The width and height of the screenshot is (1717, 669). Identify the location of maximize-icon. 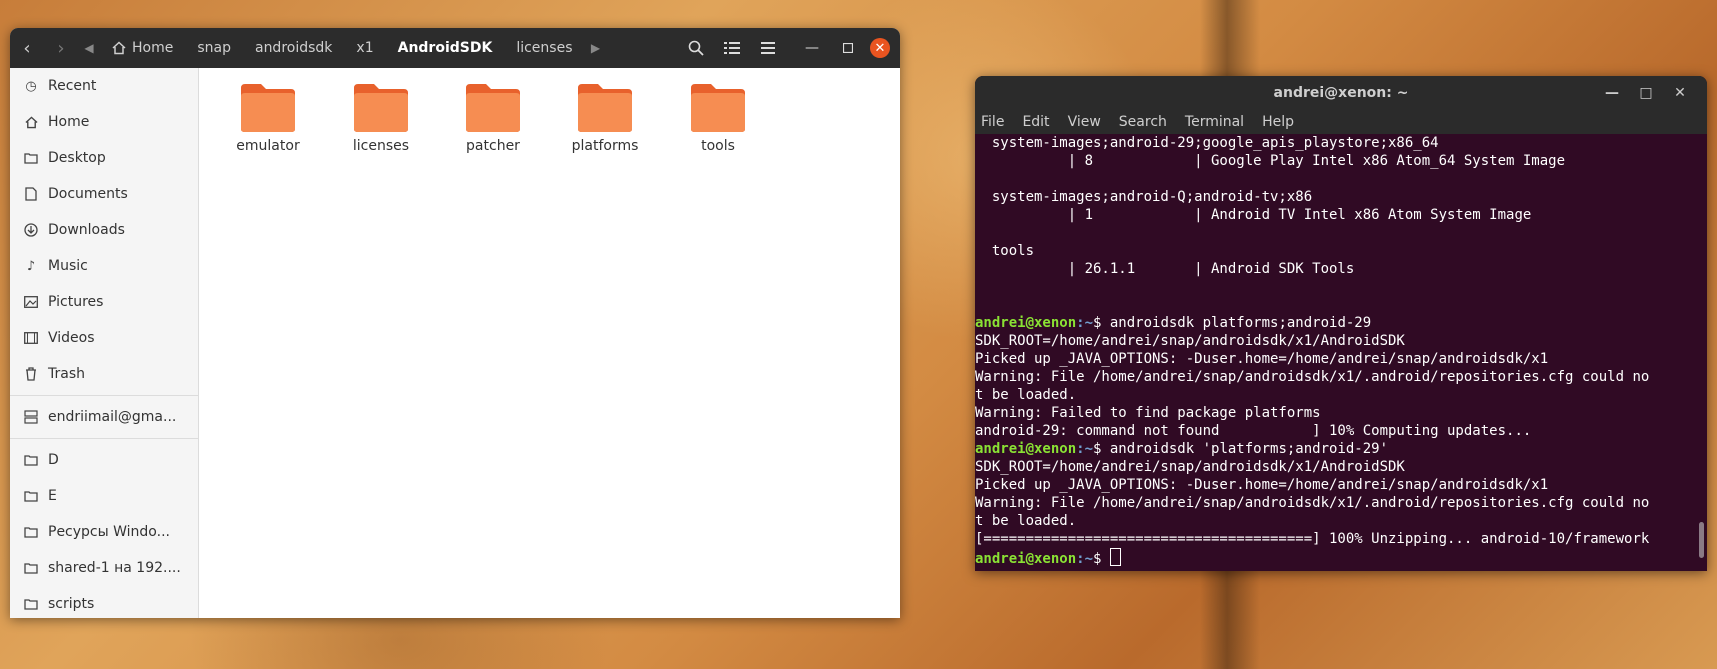
(848, 48).